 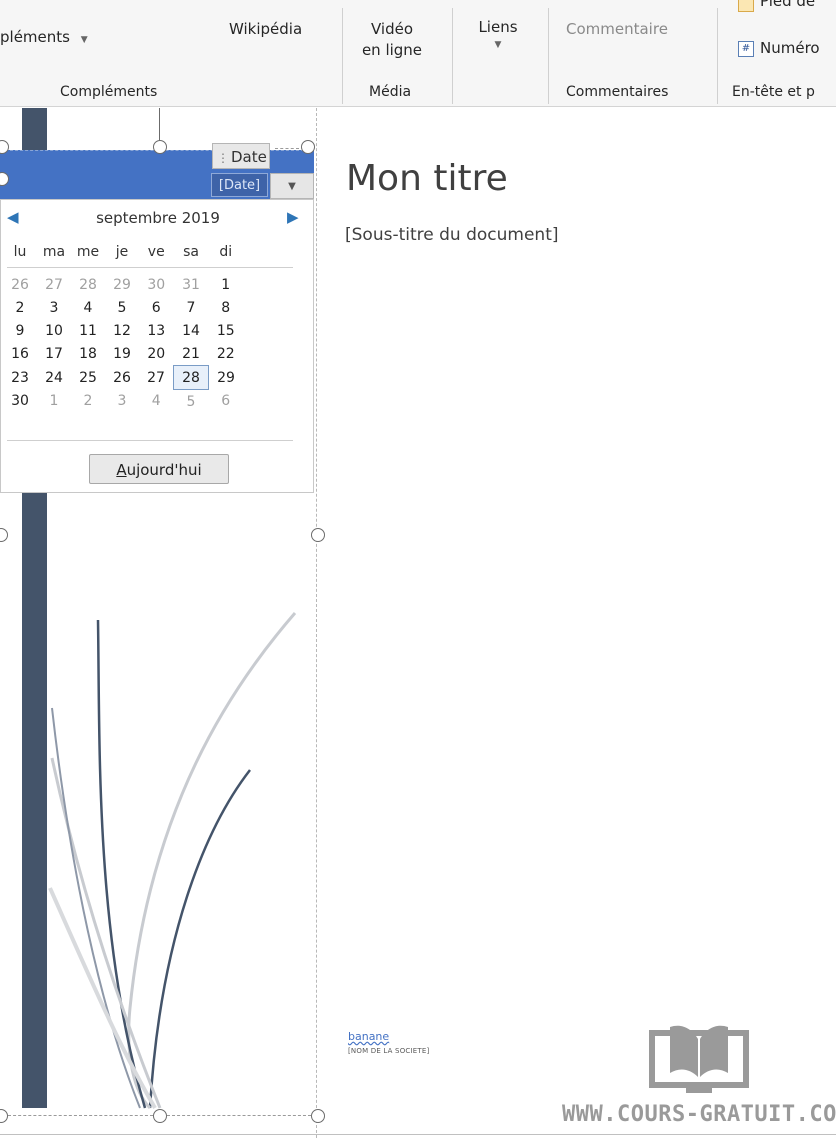 What do you see at coordinates (746, 49) in the screenshot?
I see `page-number-icon: #` at bounding box center [746, 49].